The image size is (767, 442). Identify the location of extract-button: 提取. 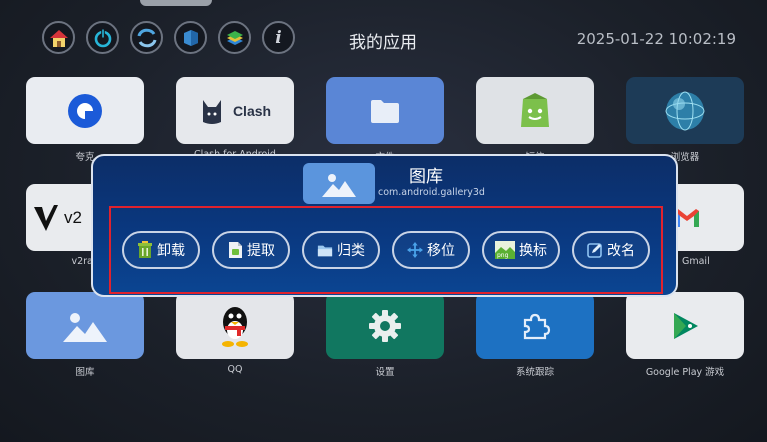
(251, 250).